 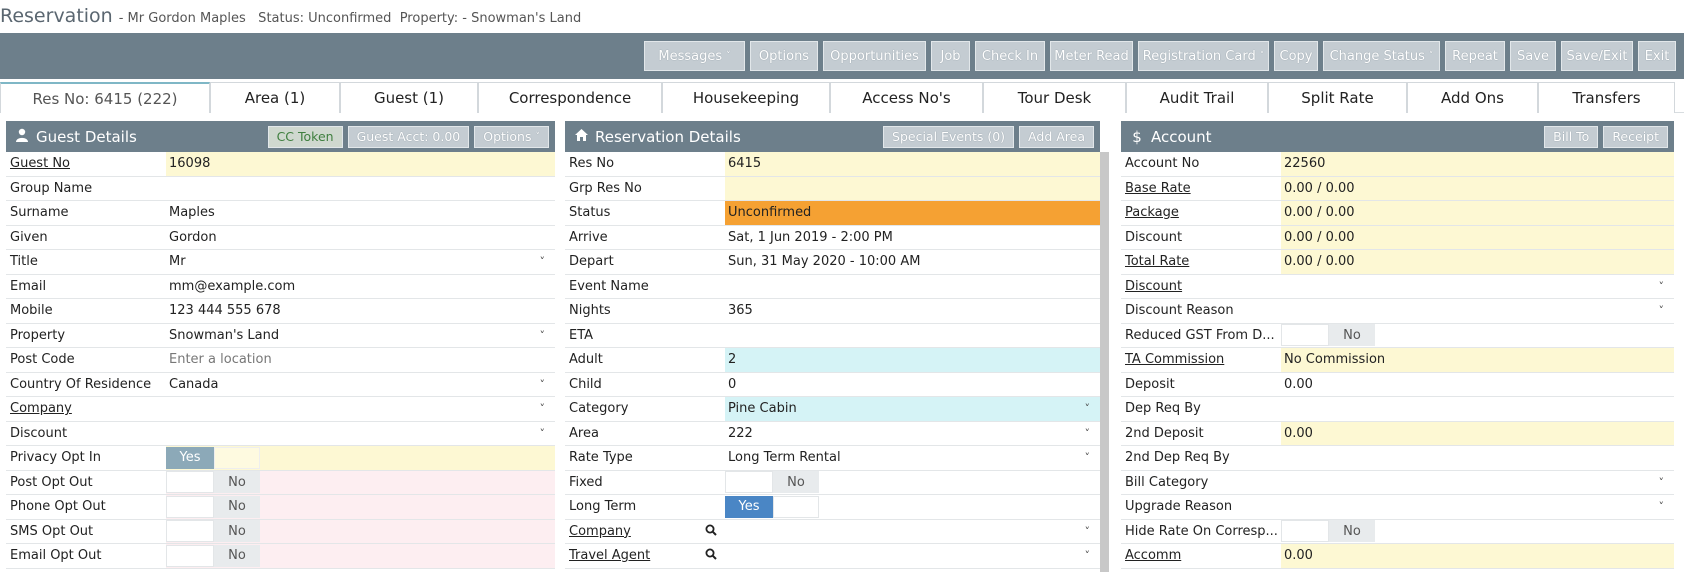 What do you see at coordinates (1657, 56) in the screenshot?
I see `exit-button: Exit` at bounding box center [1657, 56].